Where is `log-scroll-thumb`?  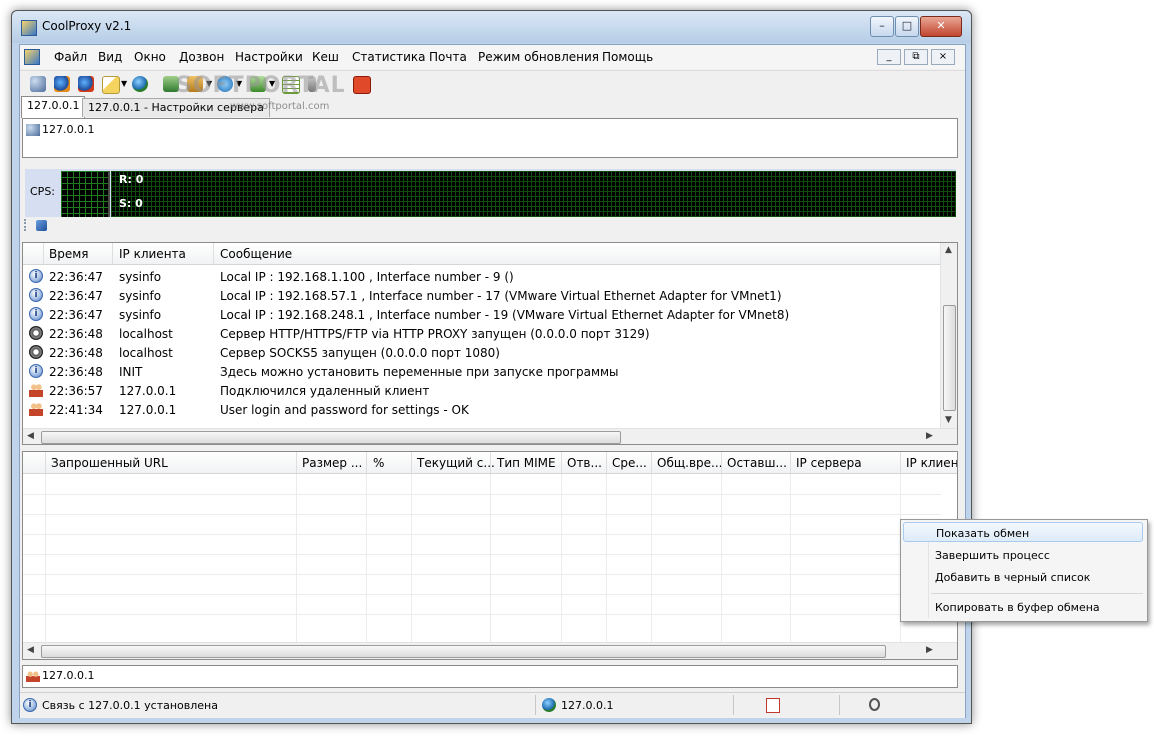
log-scroll-thumb is located at coordinates (949, 358).